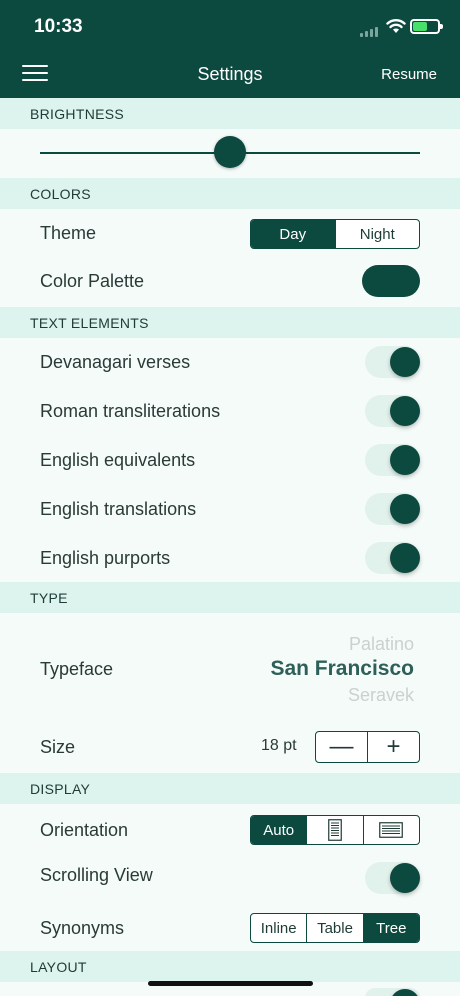 This screenshot has width=460, height=996. Describe the element at coordinates (58, 967) in the screenshot. I see `section-title: LAYOUT` at that location.